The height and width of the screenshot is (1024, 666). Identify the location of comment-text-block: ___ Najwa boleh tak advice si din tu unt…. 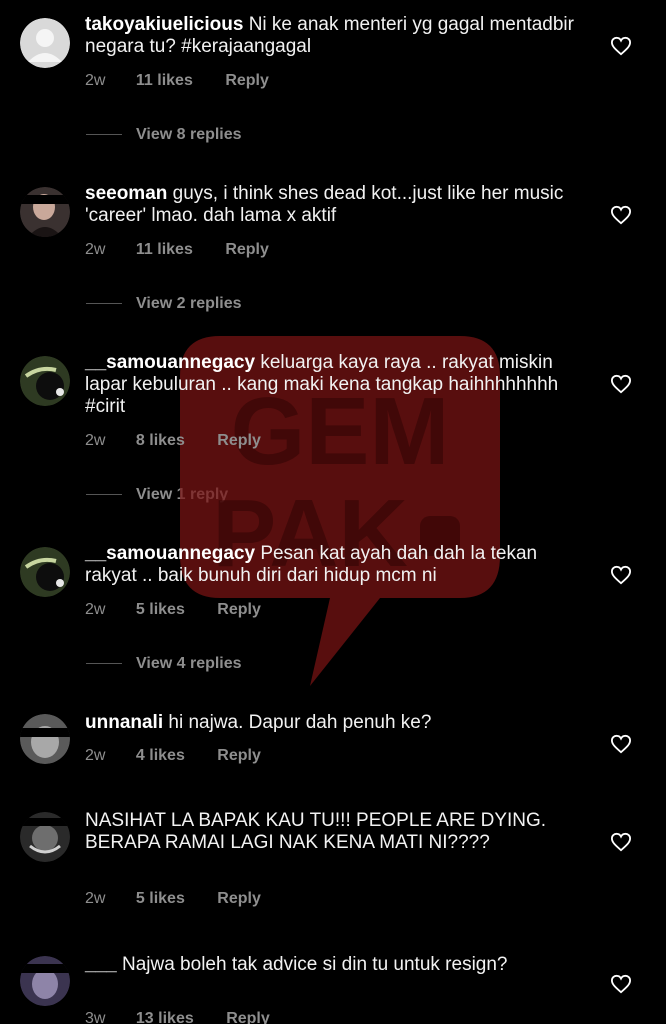
(337, 965).